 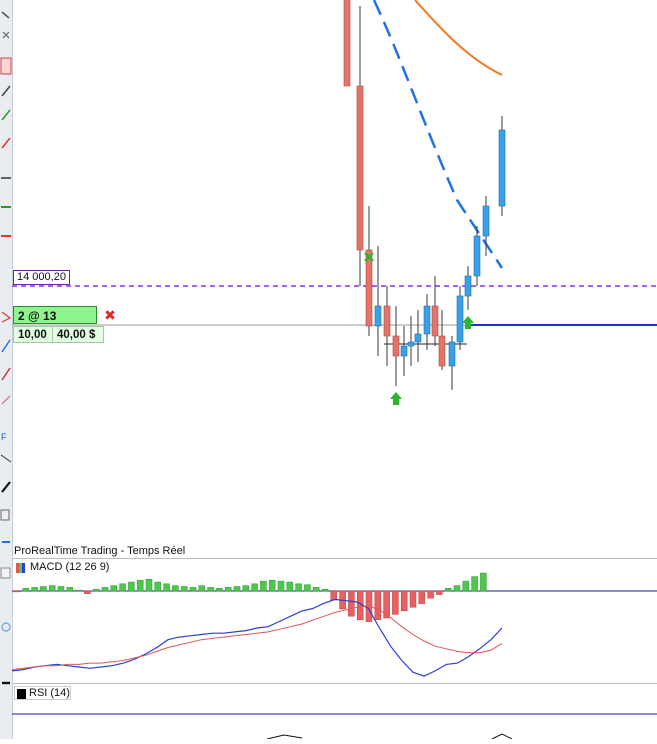 What do you see at coordinates (334, 711) in the screenshot?
I see `rsi-pane` at bounding box center [334, 711].